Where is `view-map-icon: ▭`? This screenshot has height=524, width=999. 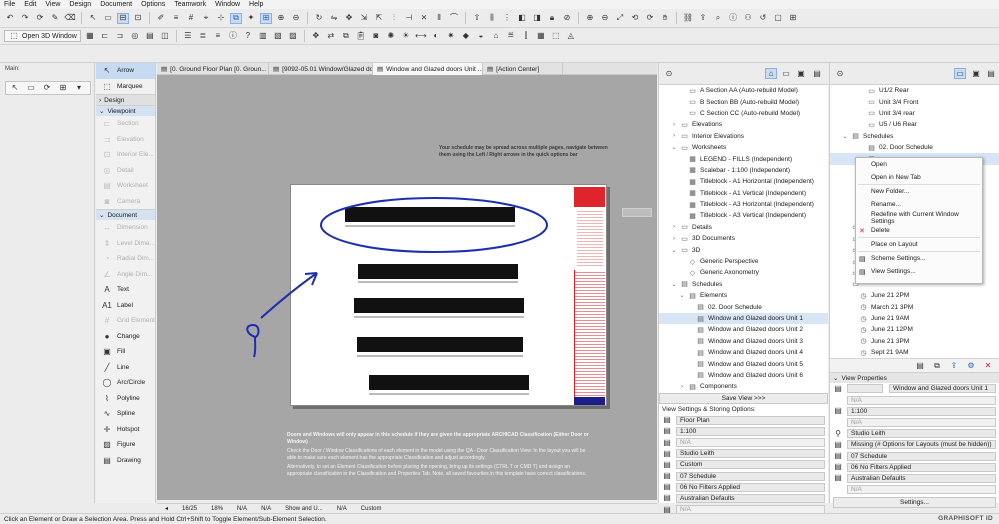 view-map-icon: ▭ is located at coordinates (786, 73).